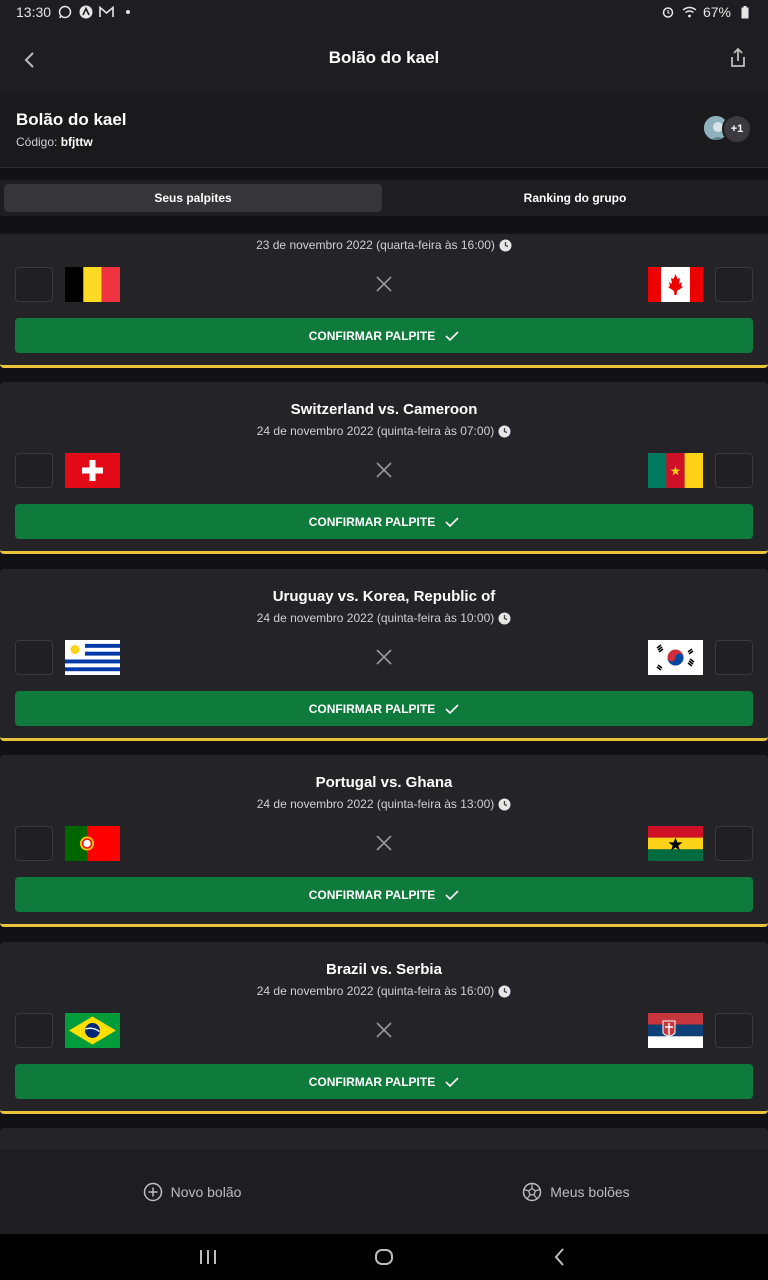  What do you see at coordinates (384, 1139) in the screenshot?
I see `match-card-partial` at bounding box center [384, 1139].